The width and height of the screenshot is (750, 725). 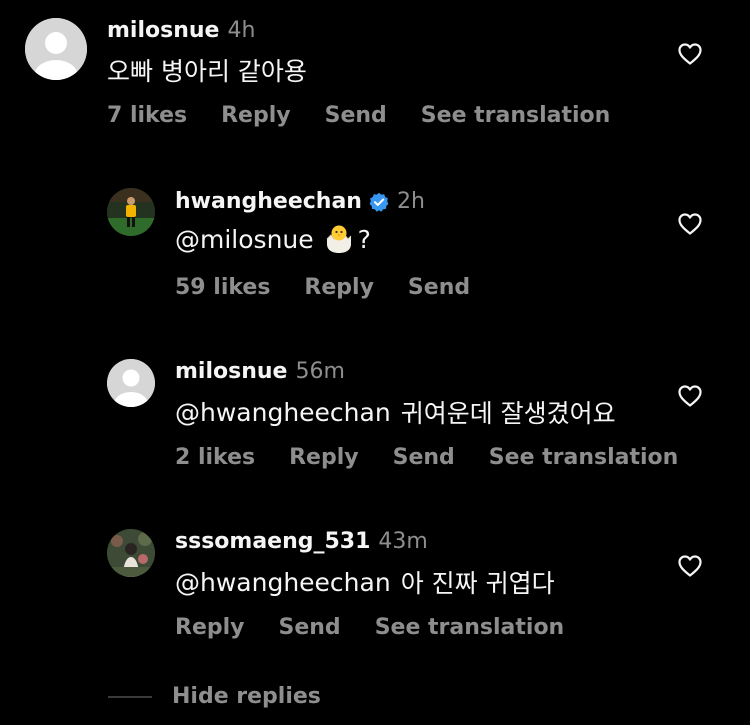 What do you see at coordinates (147, 115) in the screenshot?
I see `likes-count: 7 likes` at bounding box center [147, 115].